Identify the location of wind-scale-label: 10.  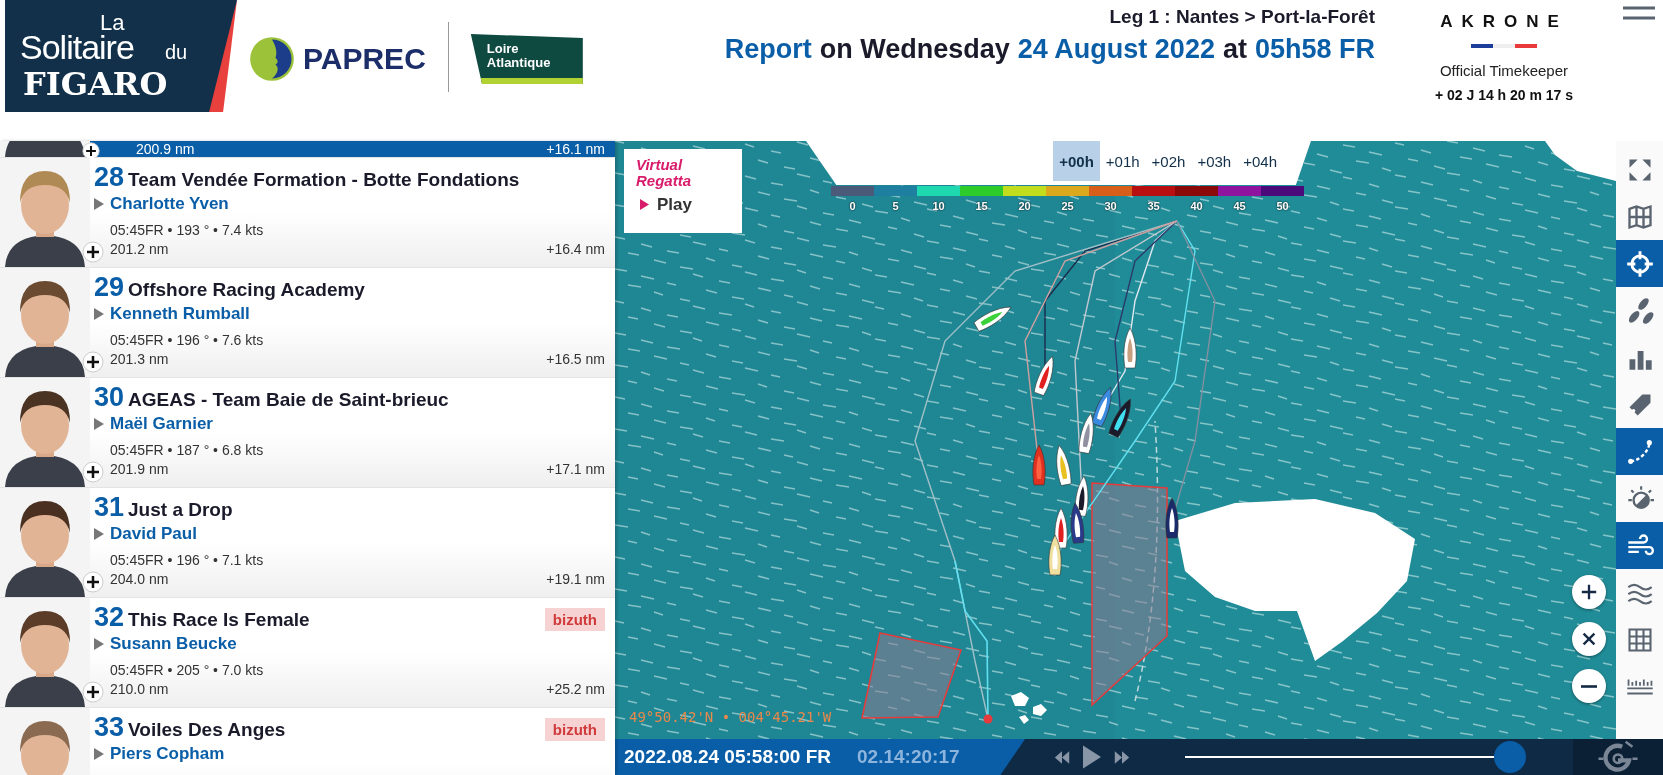
(938, 206).